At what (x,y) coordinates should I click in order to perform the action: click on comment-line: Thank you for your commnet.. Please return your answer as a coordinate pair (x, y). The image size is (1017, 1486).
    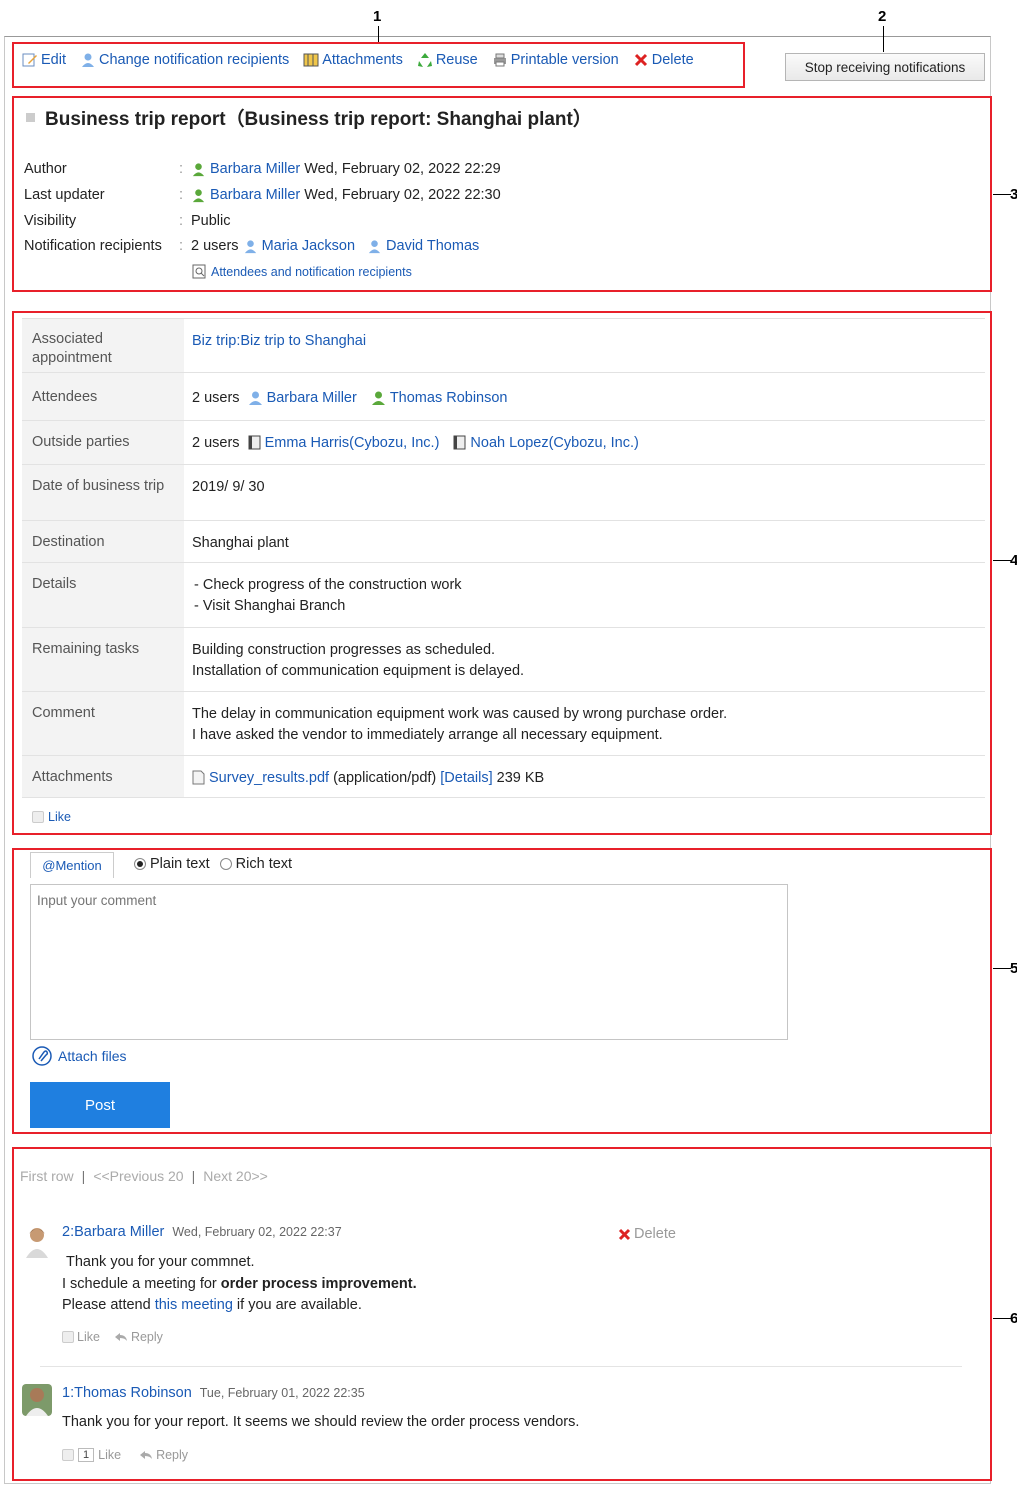
    Looking at the image, I should click on (160, 1262).